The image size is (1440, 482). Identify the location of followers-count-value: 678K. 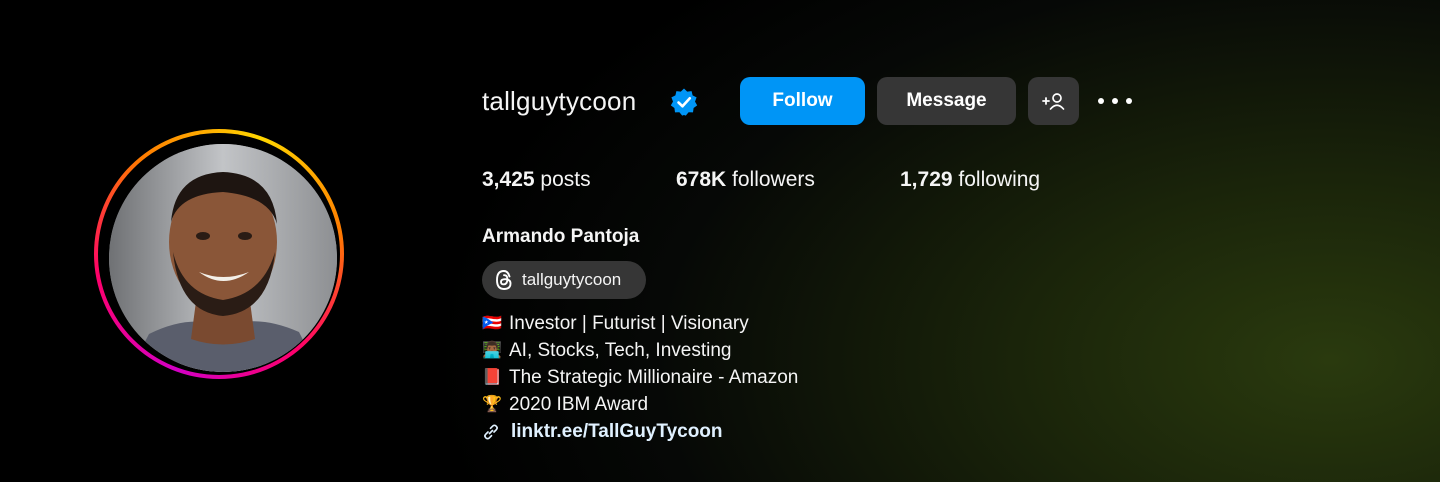
(701, 179).